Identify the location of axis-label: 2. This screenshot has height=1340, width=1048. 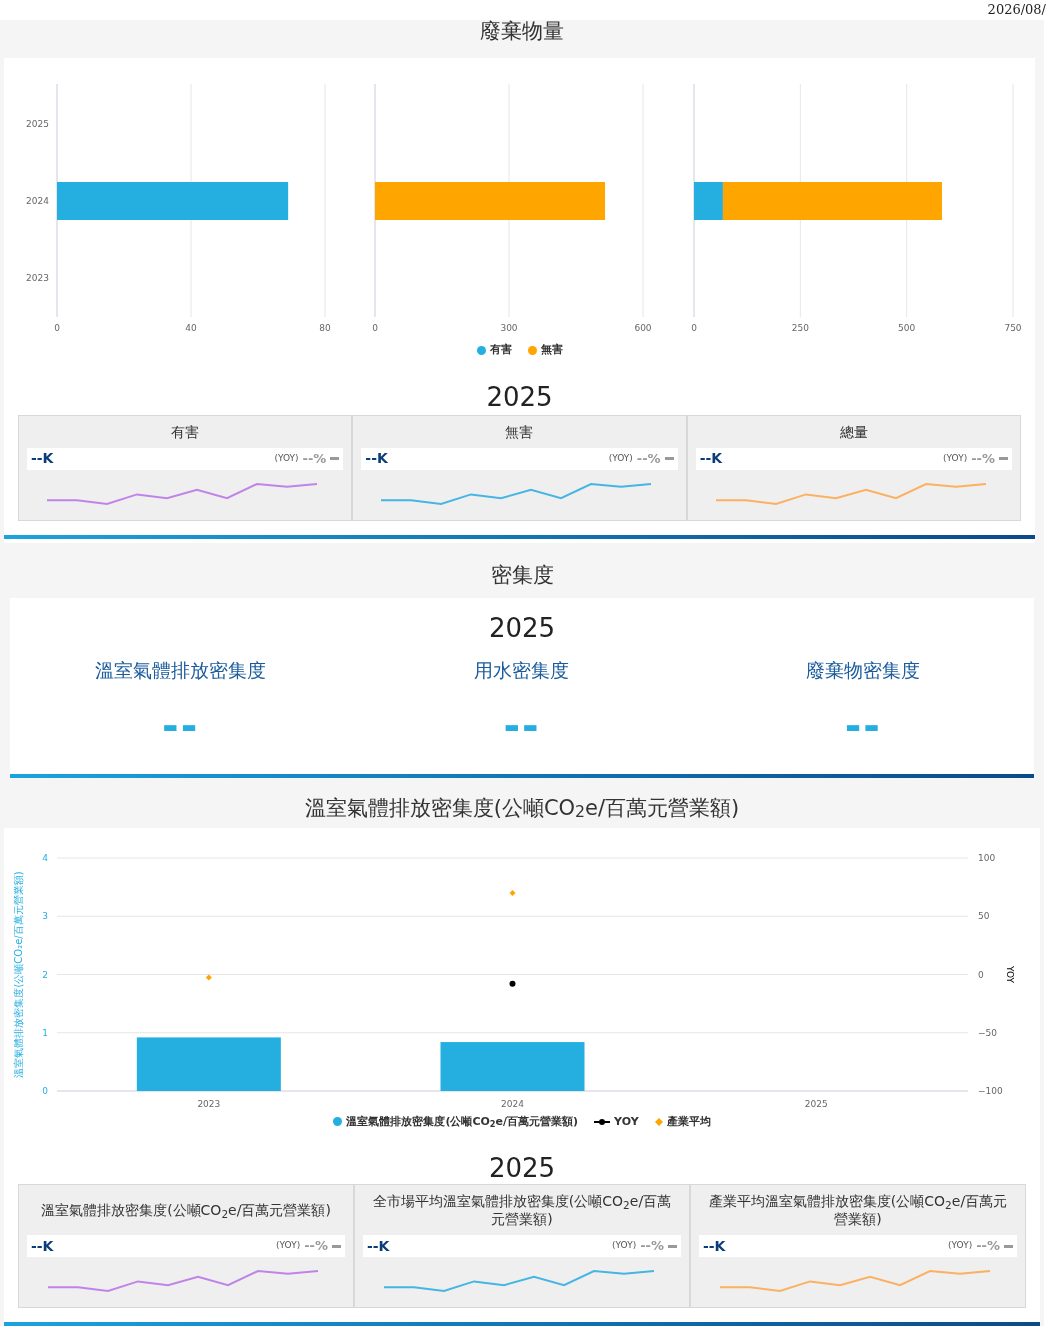
(45, 974).